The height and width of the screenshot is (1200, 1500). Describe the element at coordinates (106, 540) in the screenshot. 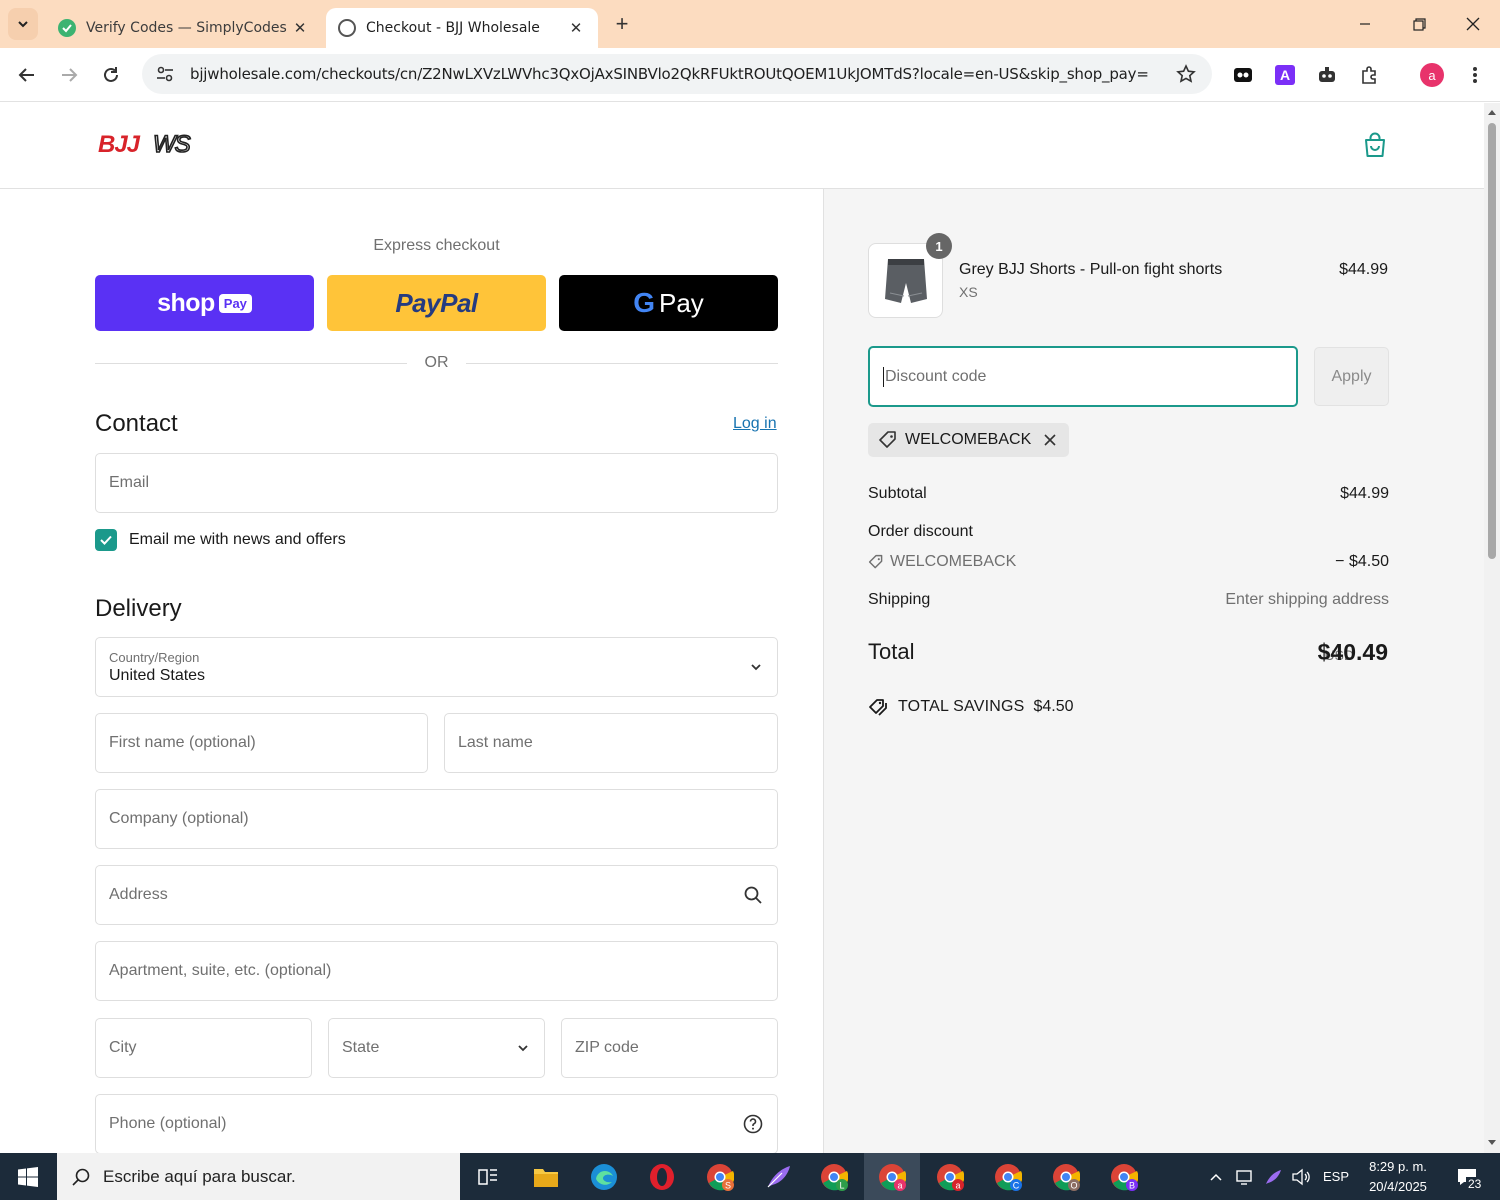

I see `newsletter-checkbox` at that location.